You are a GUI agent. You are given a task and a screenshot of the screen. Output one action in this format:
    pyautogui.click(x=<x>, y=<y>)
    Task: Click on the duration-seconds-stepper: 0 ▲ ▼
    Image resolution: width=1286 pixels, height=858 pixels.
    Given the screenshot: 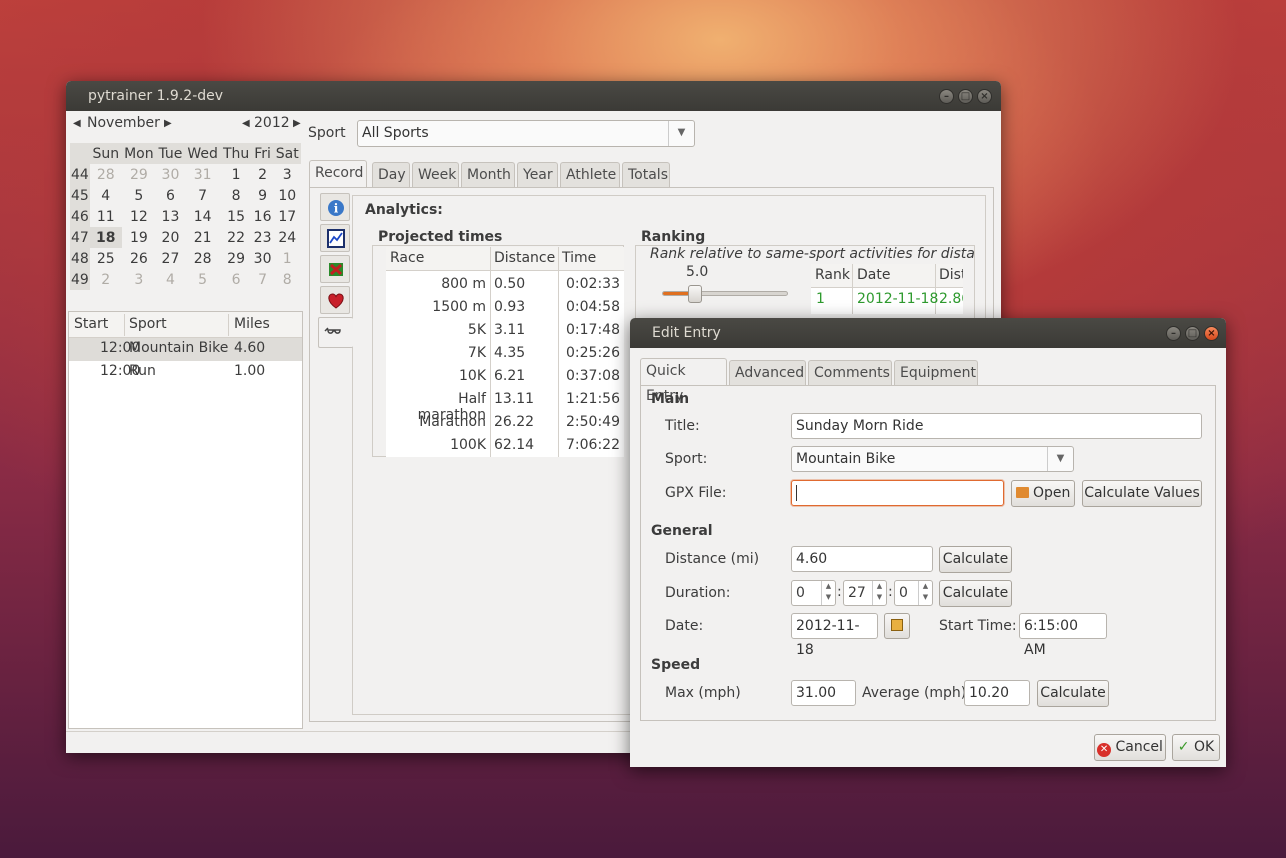 What is the action you would take?
    pyautogui.click(x=913, y=593)
    